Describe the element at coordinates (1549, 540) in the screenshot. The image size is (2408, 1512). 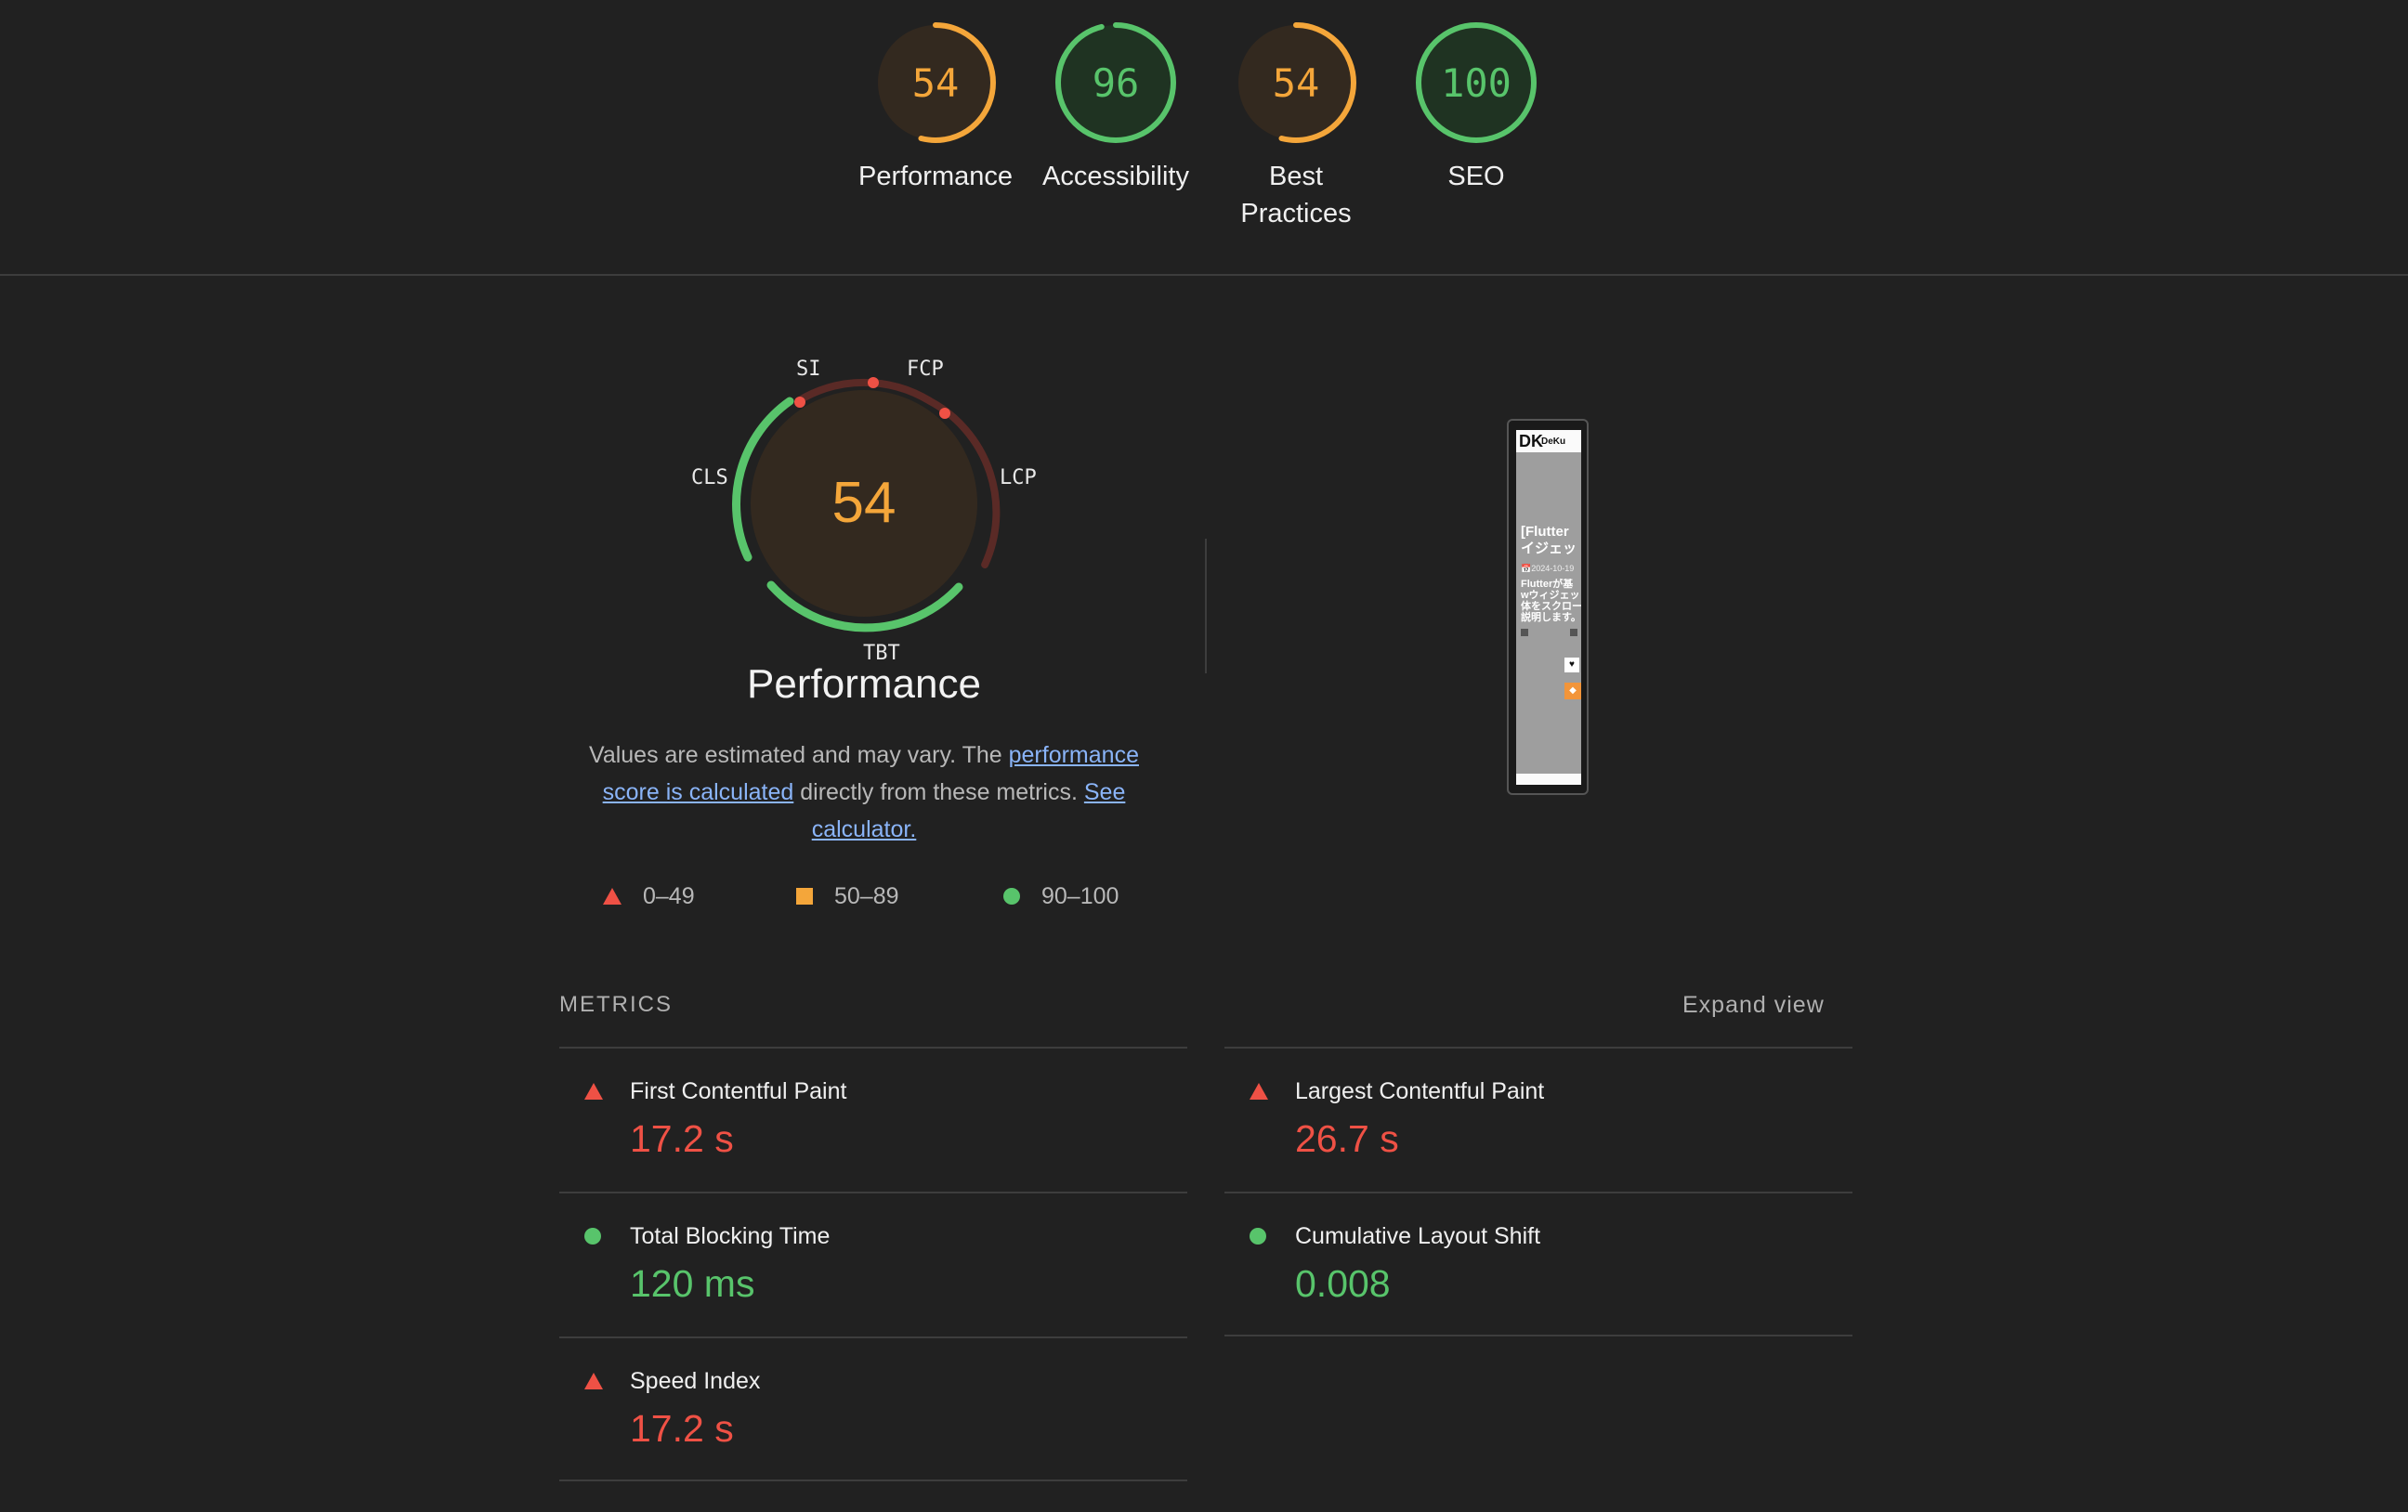
I see `screenshot-title: [Flutter イジェッ` at that location.